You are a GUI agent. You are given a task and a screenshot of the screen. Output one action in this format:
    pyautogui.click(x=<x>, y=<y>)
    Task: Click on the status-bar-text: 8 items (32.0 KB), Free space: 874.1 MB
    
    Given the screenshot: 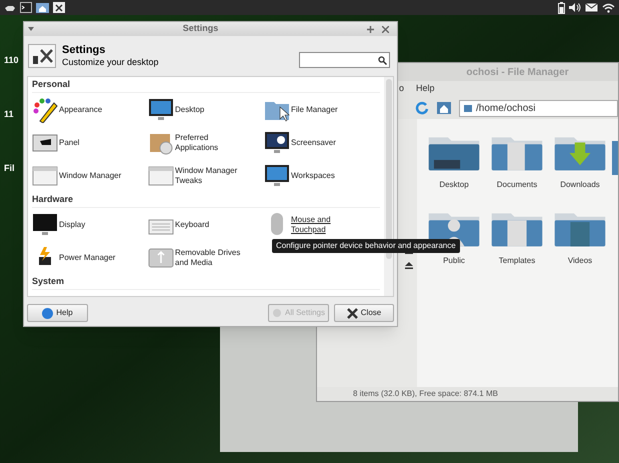 What is the action you would take?
    pyautogui.click(x=425, y=394)
    